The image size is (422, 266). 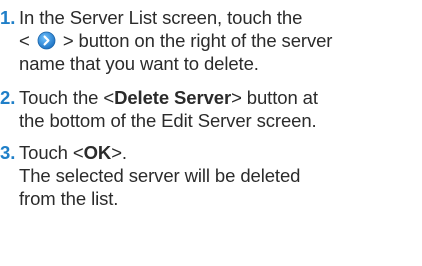 I want to click on step-1-text-line-1: In the Server List screen, touch the, so click(x=161, y=17).